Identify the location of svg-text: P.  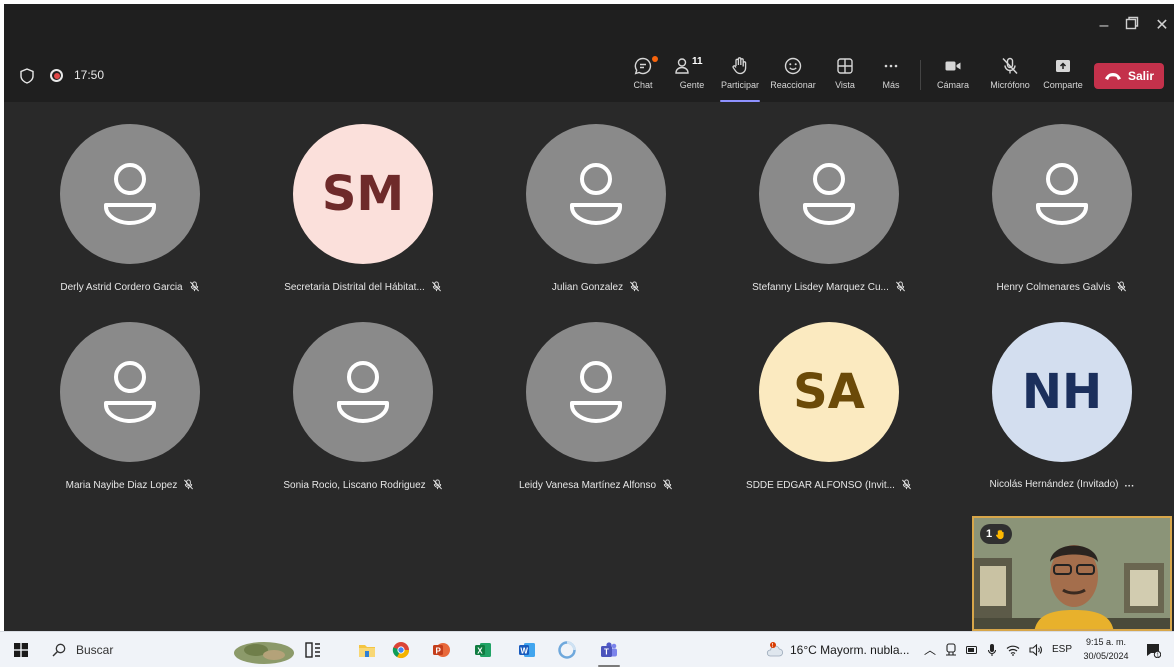
(439, 651).